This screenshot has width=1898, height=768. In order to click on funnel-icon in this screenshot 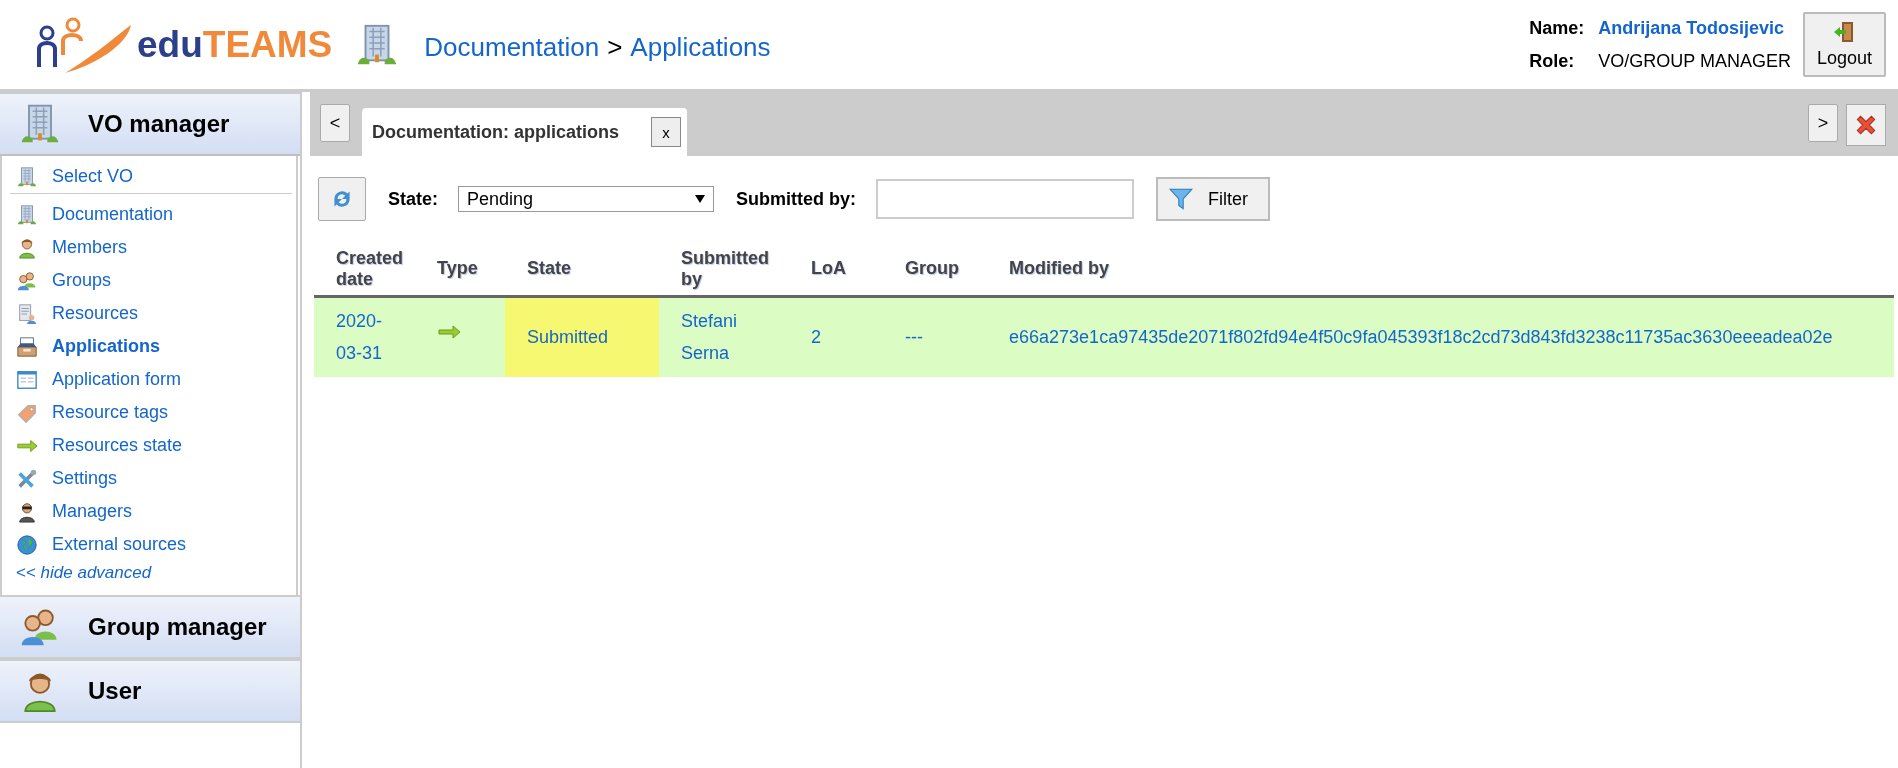, I will do `click(1181, 199)`.